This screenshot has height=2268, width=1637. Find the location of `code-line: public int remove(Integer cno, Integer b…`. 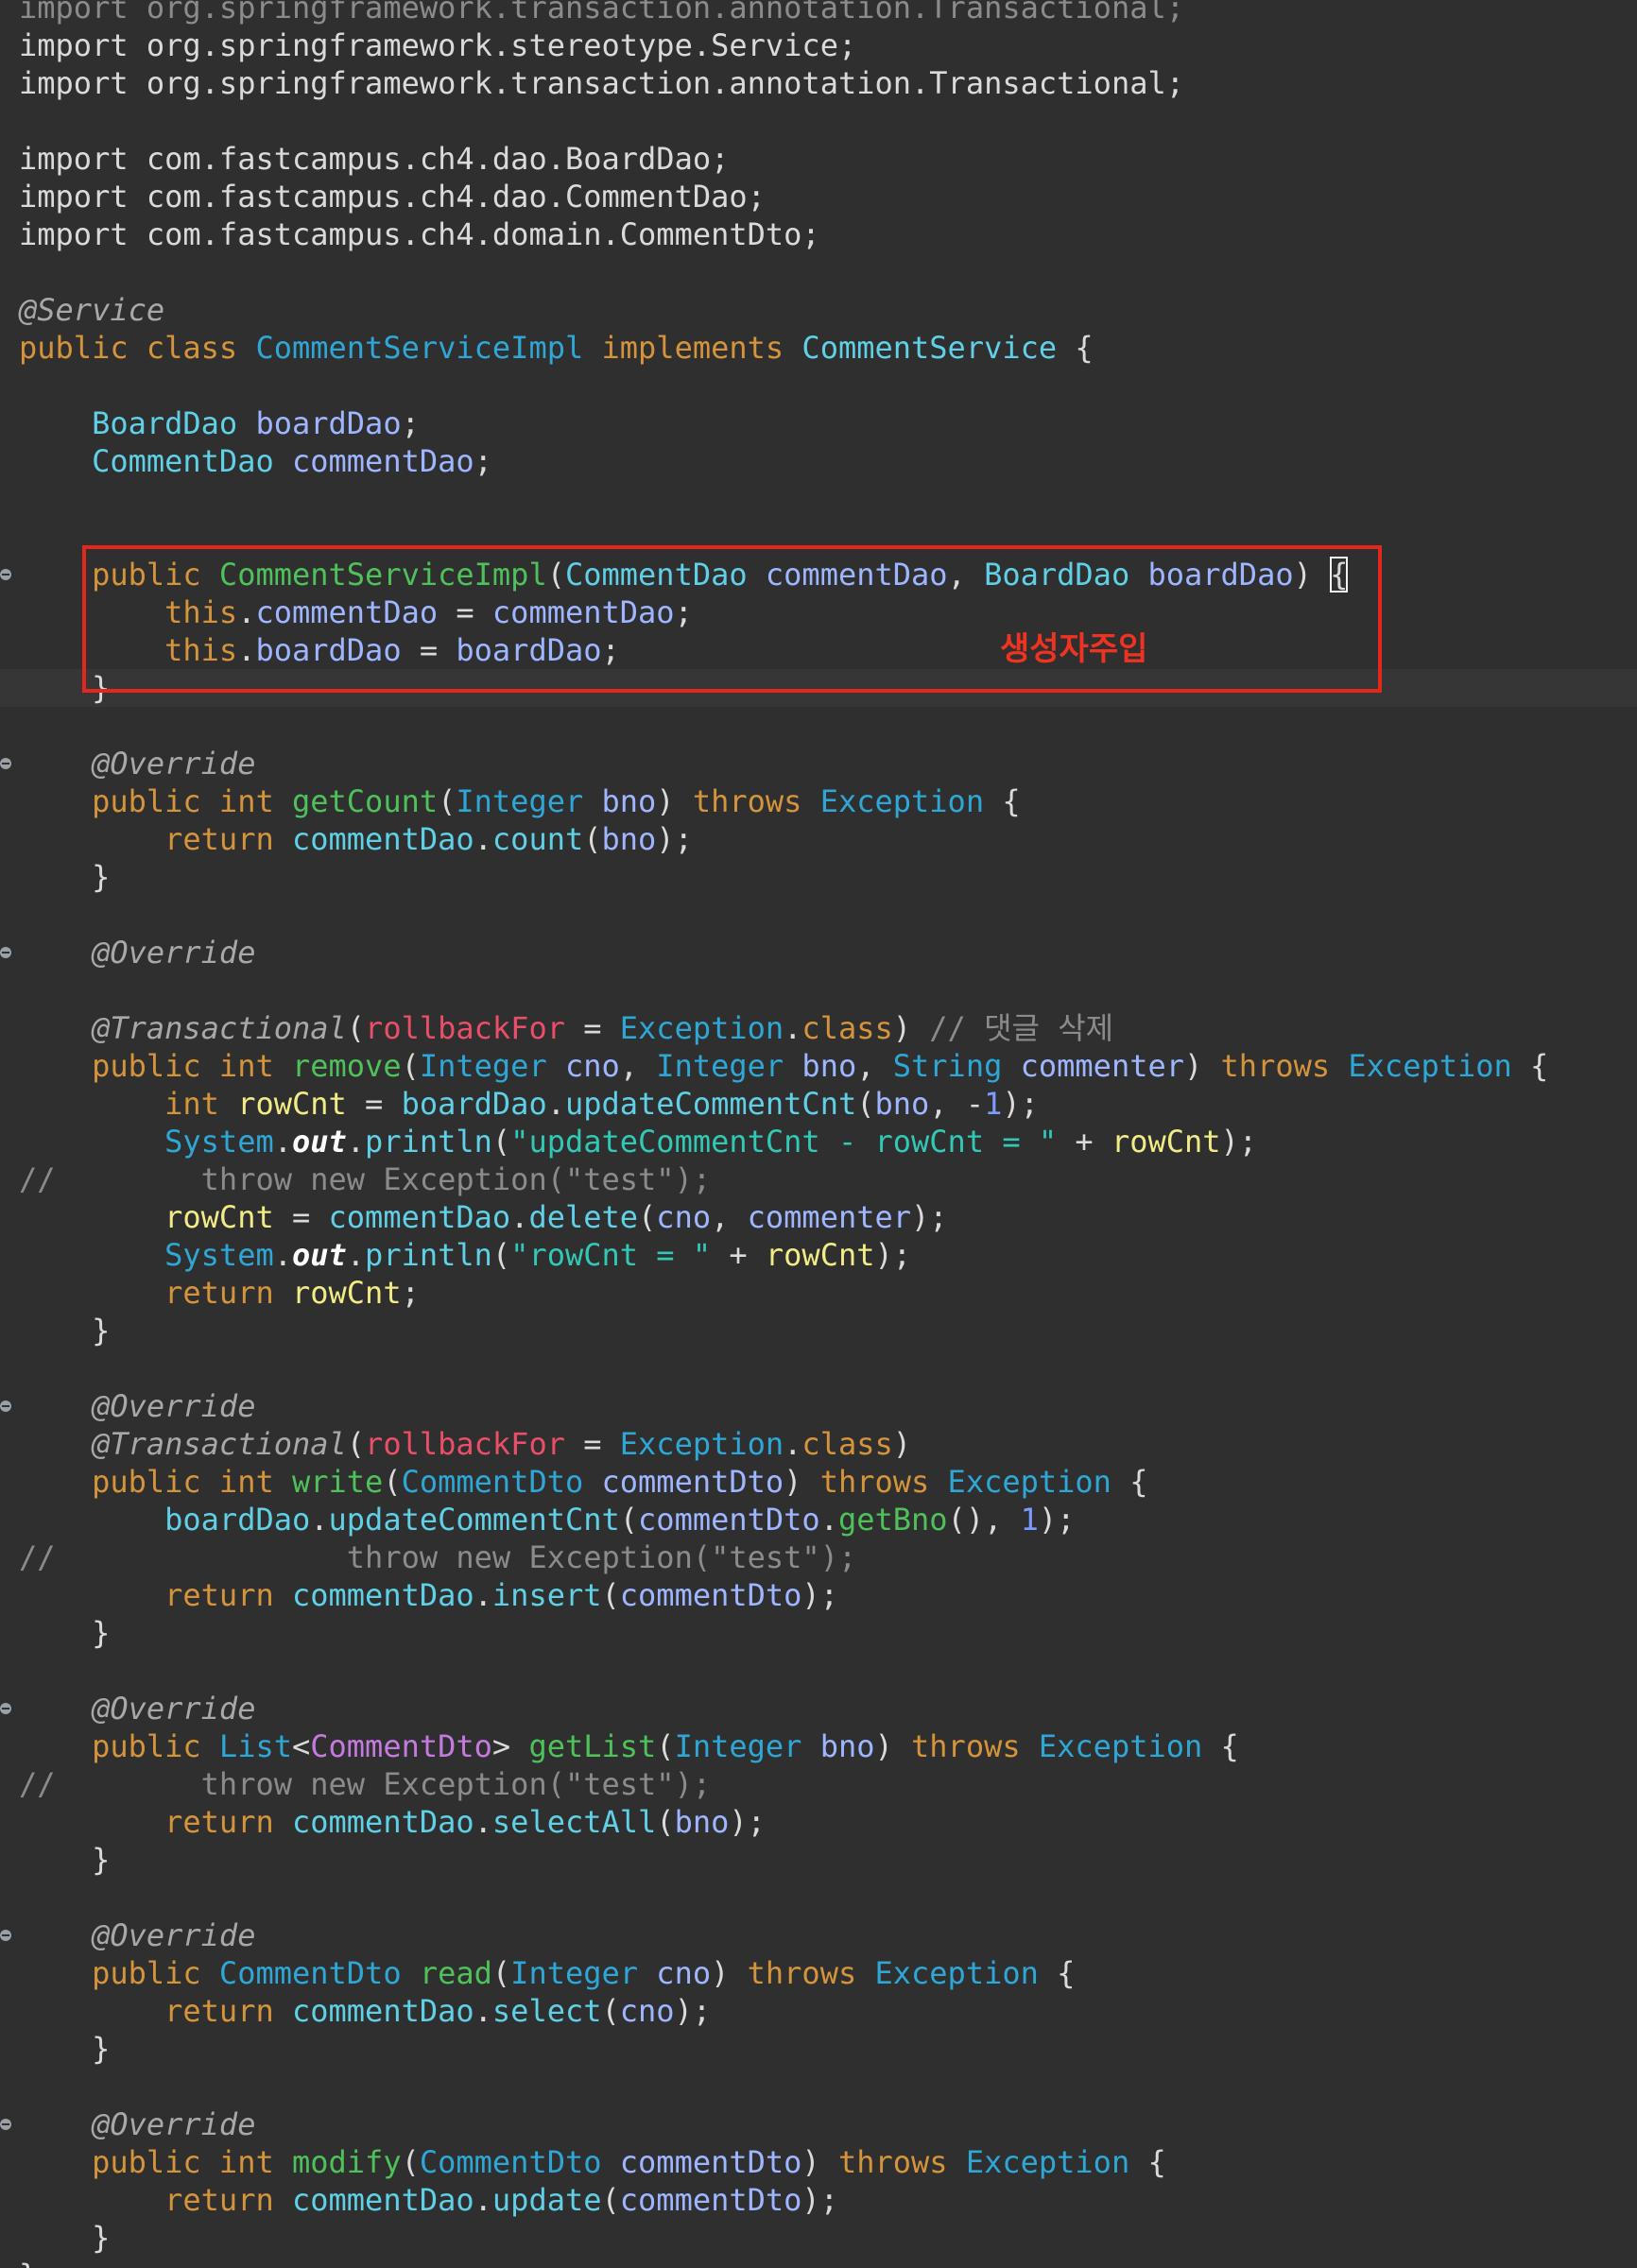

code-line: public int remove(Integer cno, Integer b… is located at coordinates (818, 1066).